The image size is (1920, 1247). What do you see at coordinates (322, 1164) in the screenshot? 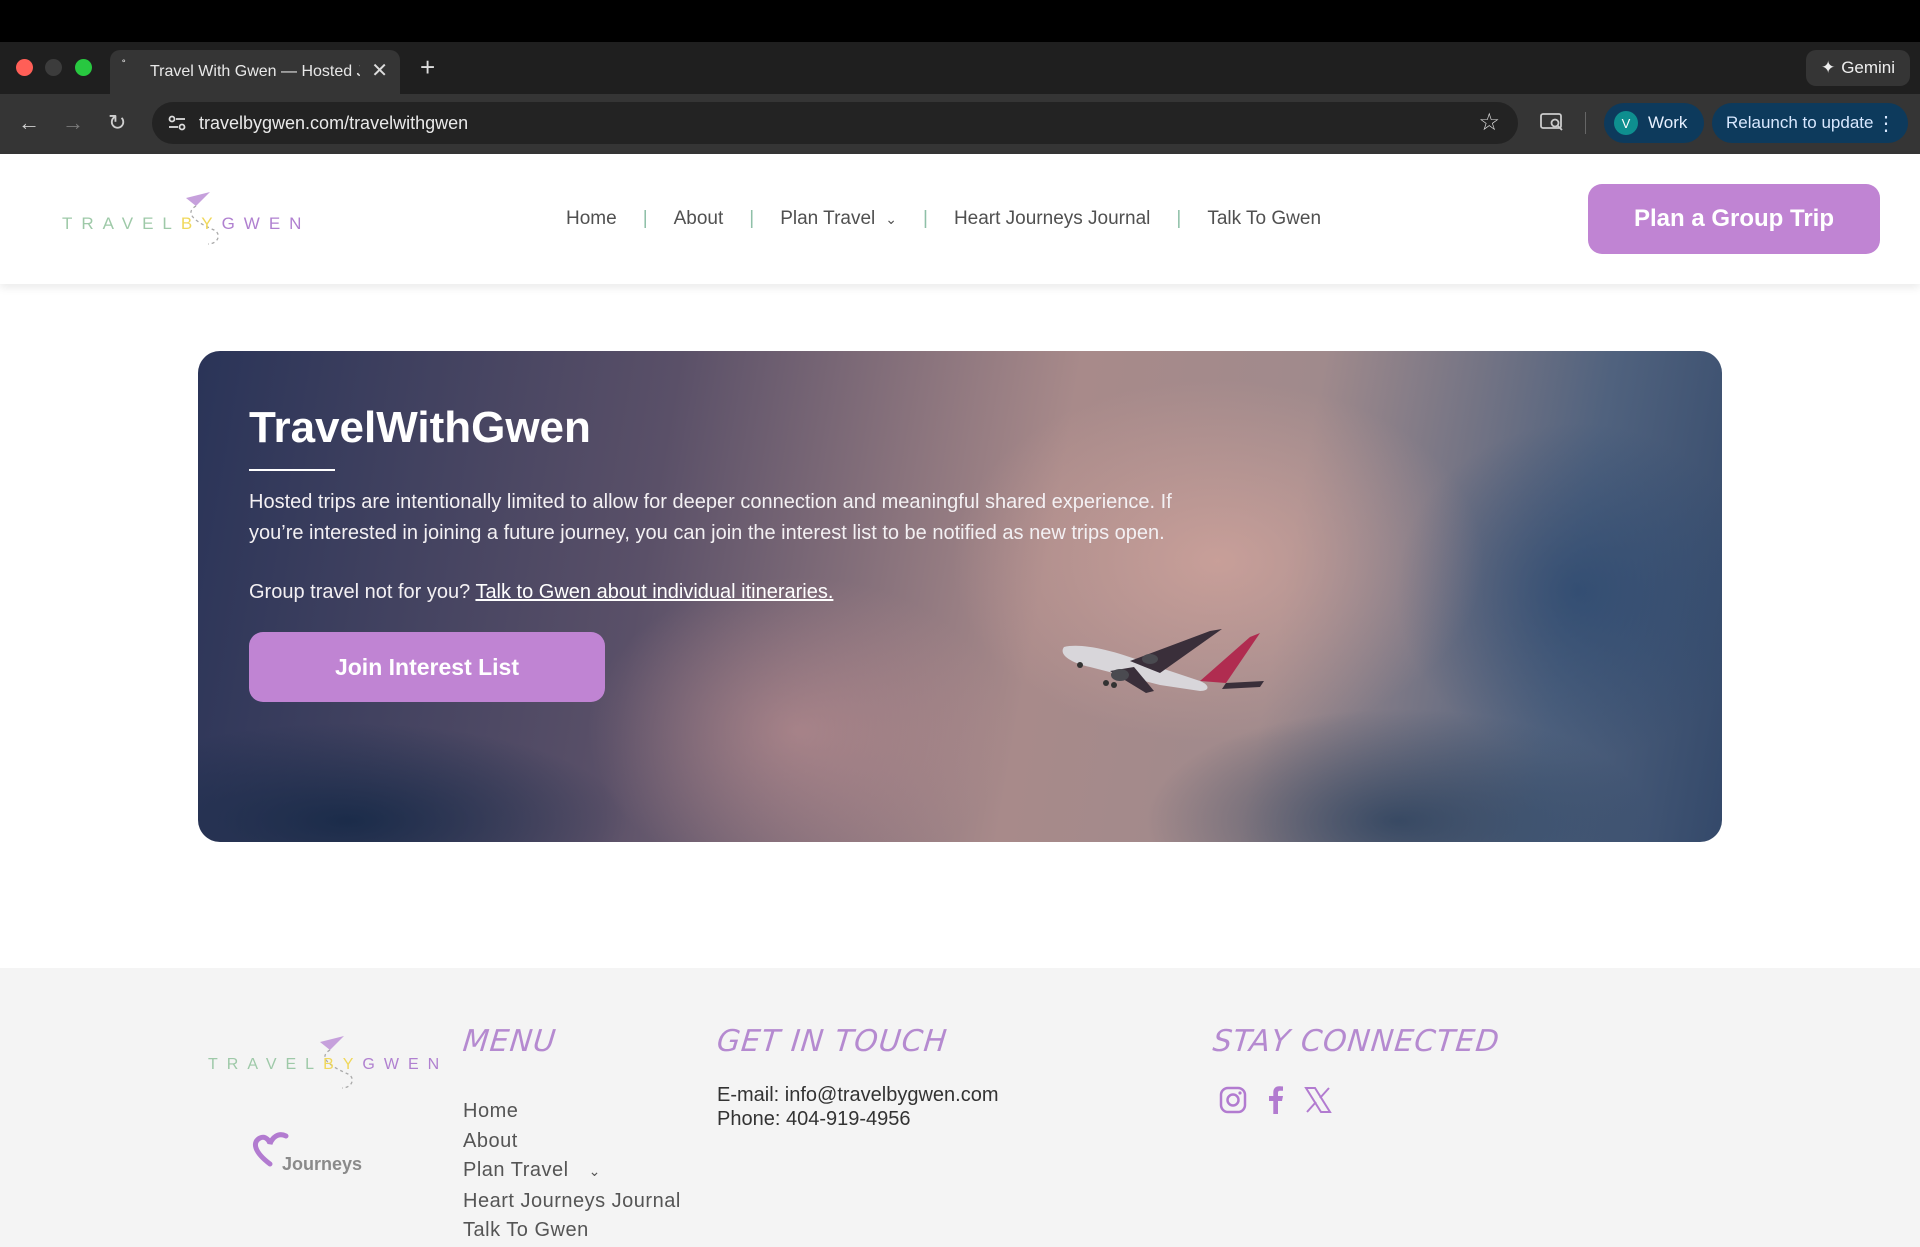
I see `journeys-logo-text: Journeys` at bounding box center [322, 1164].